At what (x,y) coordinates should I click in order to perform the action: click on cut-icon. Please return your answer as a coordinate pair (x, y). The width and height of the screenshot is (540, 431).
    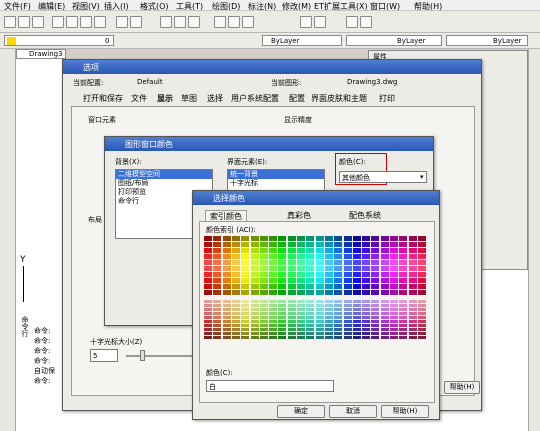
    Looking at the image, I should click on (72, 22).